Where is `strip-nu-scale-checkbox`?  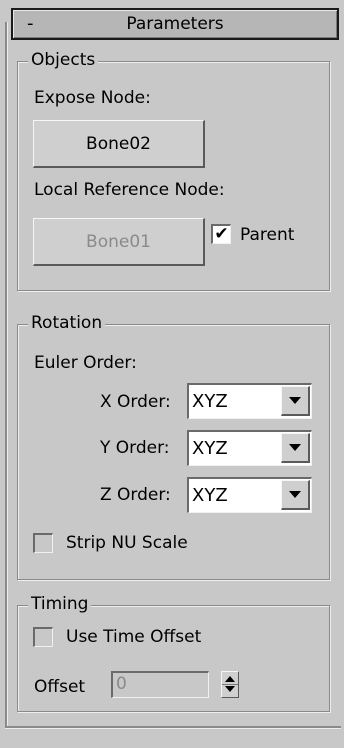
strip-nu-scale-checkbox is located at coordinates (43, 543).